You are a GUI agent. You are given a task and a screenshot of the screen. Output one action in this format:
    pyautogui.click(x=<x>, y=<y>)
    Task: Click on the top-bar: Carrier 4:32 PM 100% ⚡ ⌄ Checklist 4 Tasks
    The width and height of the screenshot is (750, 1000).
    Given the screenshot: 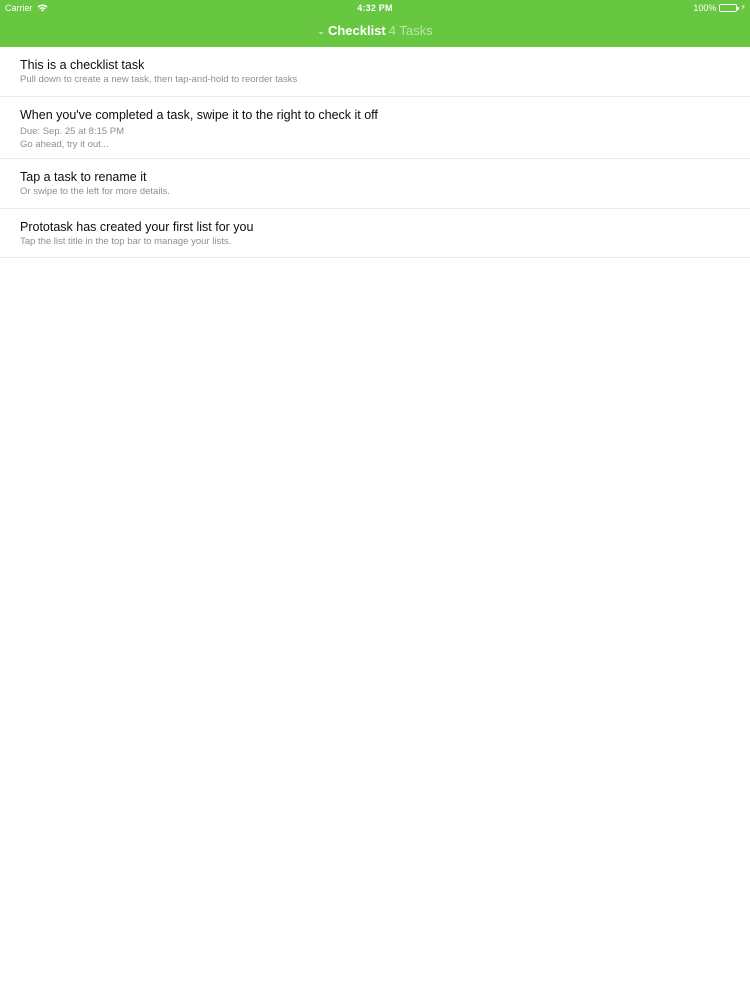 What is the action you would take?
    pyautogui.click(x=375, y=23)
    